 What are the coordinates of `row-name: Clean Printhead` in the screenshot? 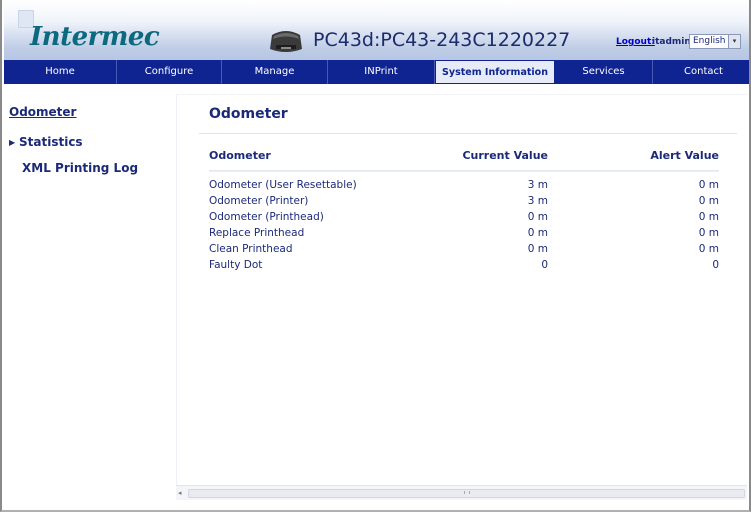 It's located at (251, 249).